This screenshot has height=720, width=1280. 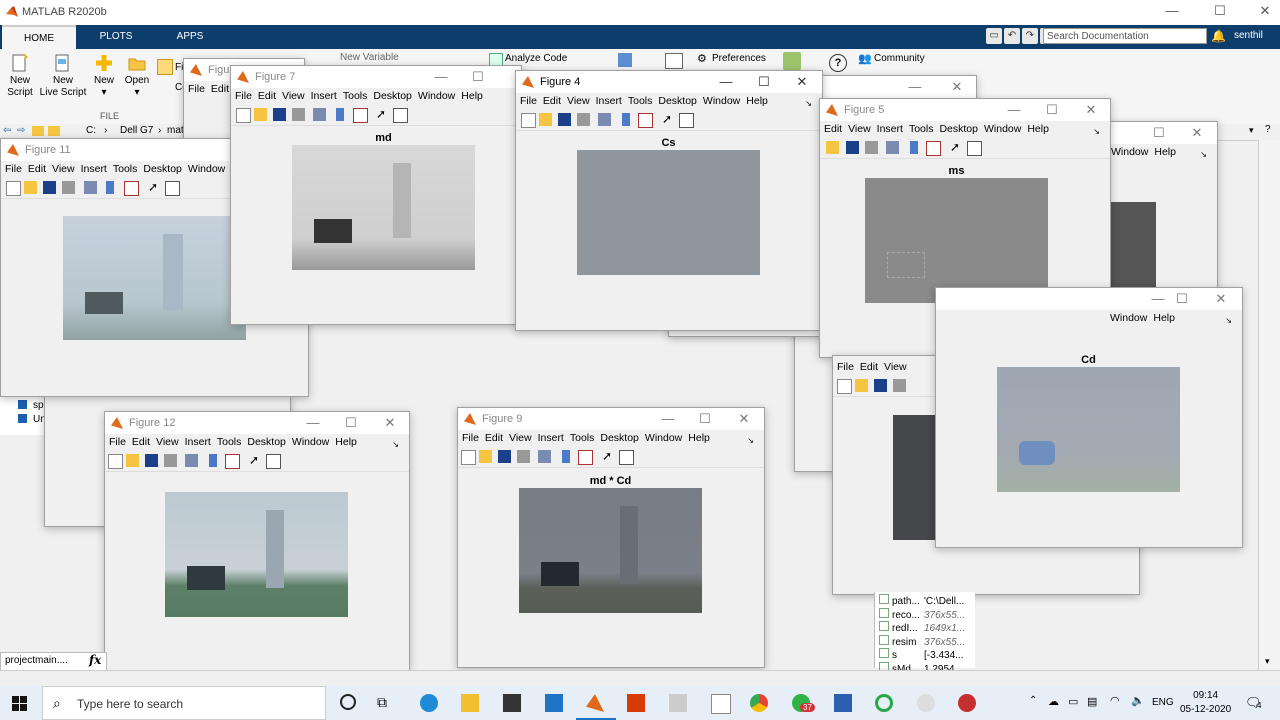 I want to click on app-icon, so click(x=884, y=703).